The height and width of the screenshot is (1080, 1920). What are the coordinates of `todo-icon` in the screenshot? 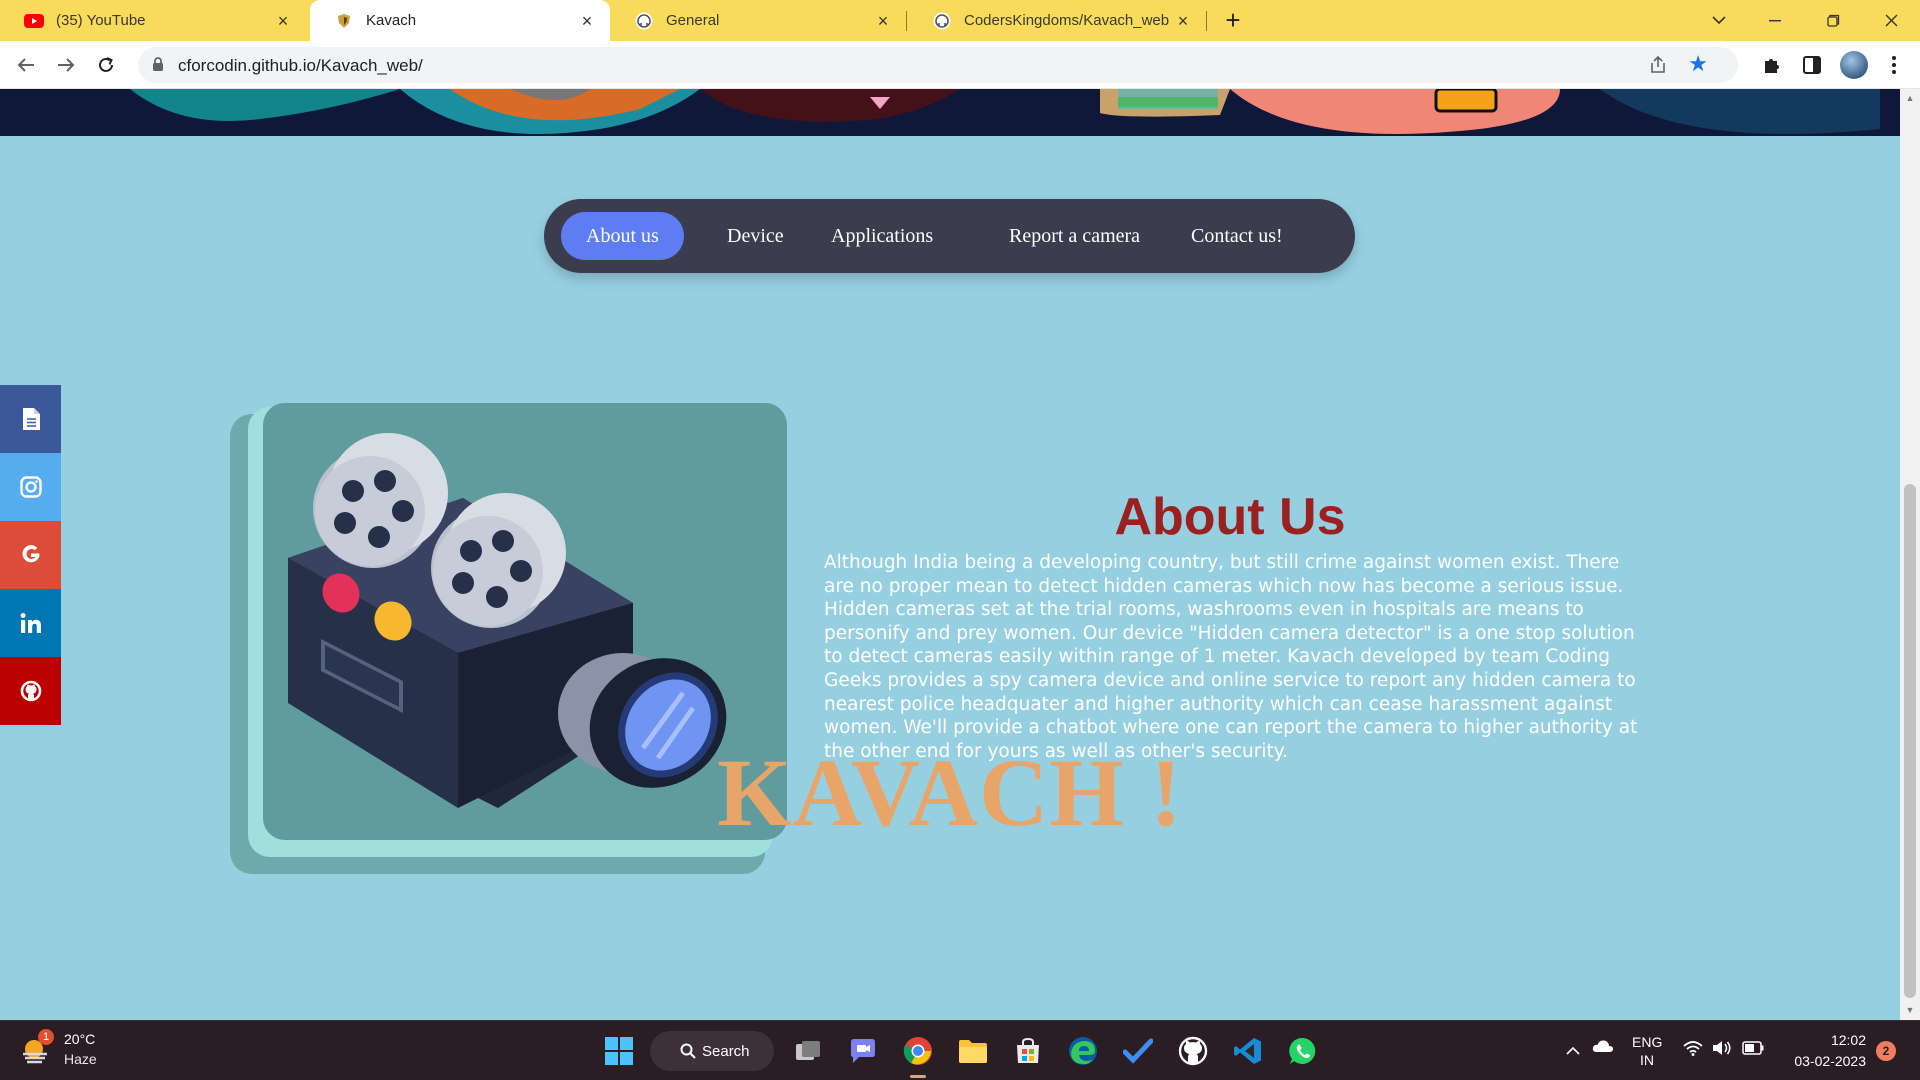 It's located at (1138, 1051).